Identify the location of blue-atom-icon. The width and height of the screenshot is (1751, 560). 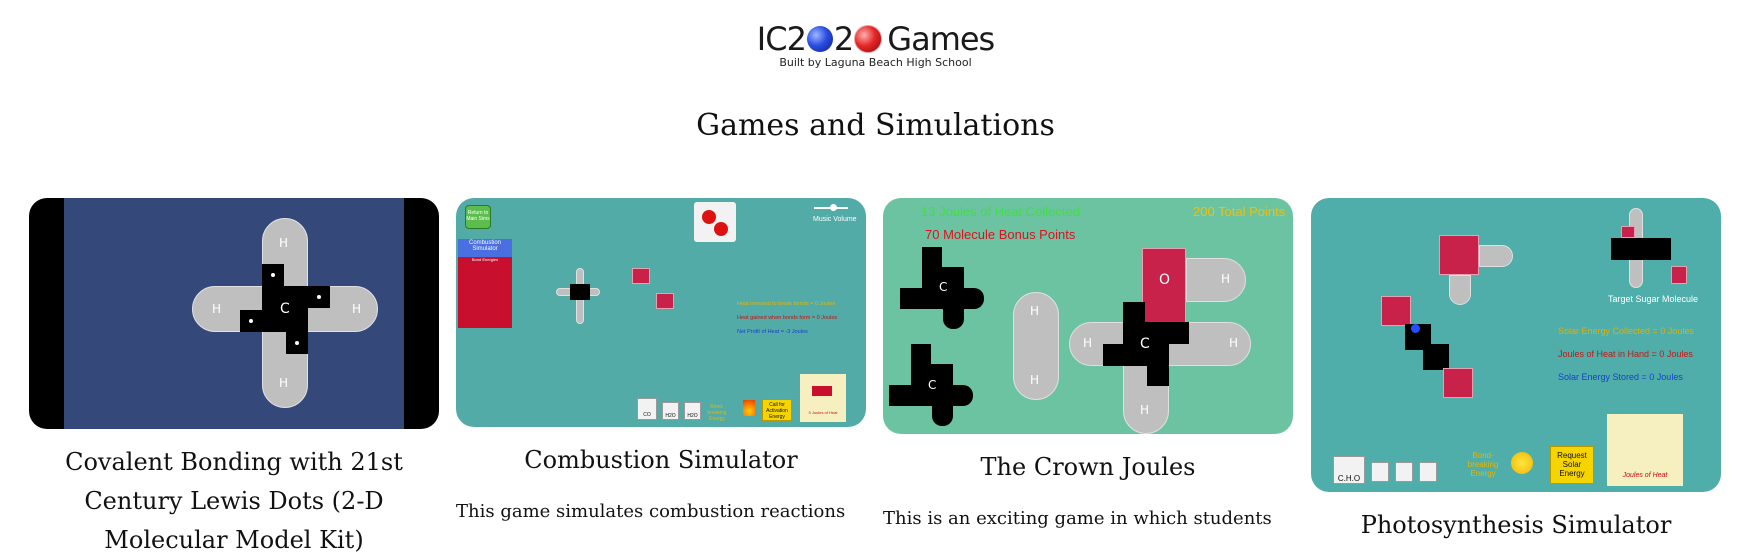
(819, 39).